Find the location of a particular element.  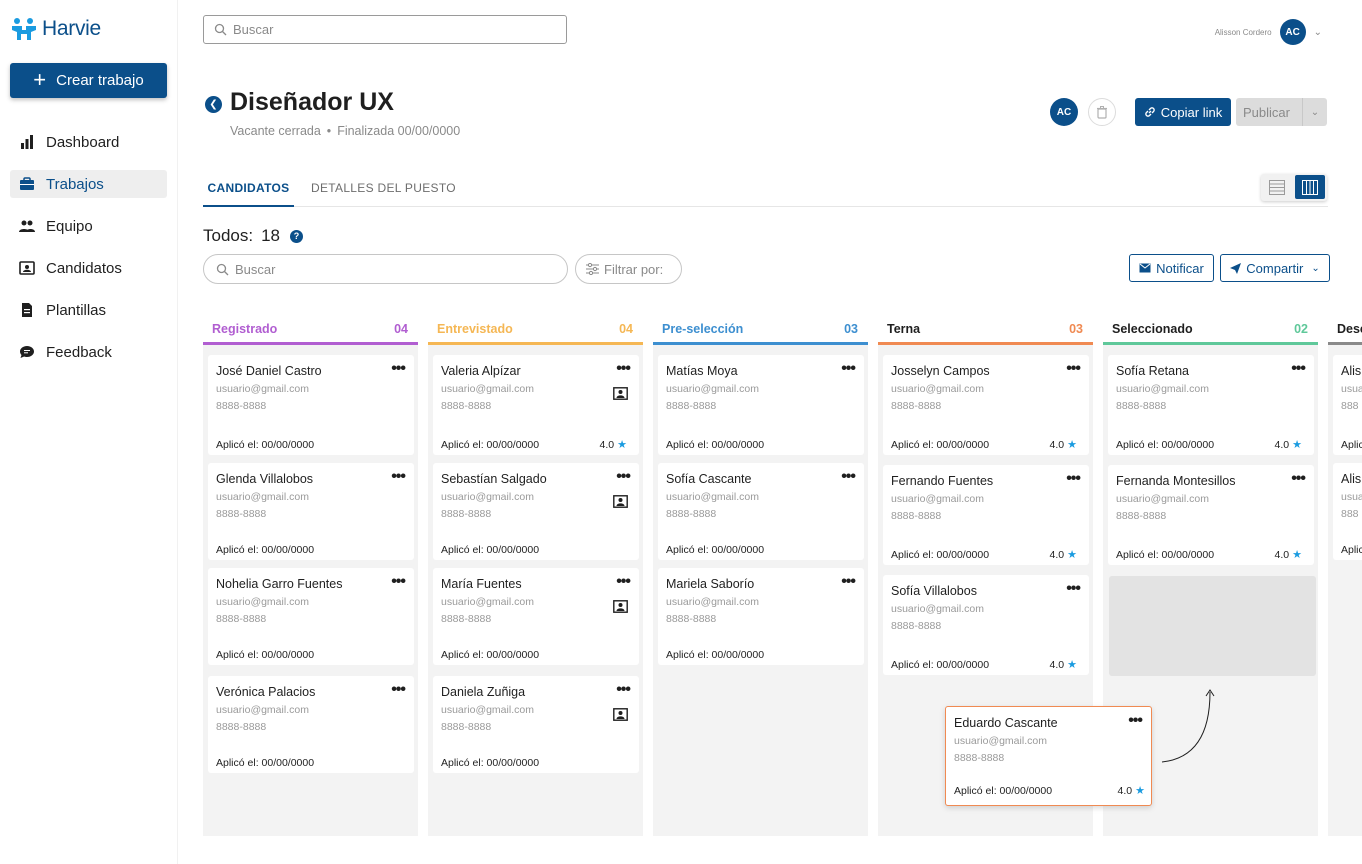

global-search-input: Buscar is located at coordinates (385, 29).